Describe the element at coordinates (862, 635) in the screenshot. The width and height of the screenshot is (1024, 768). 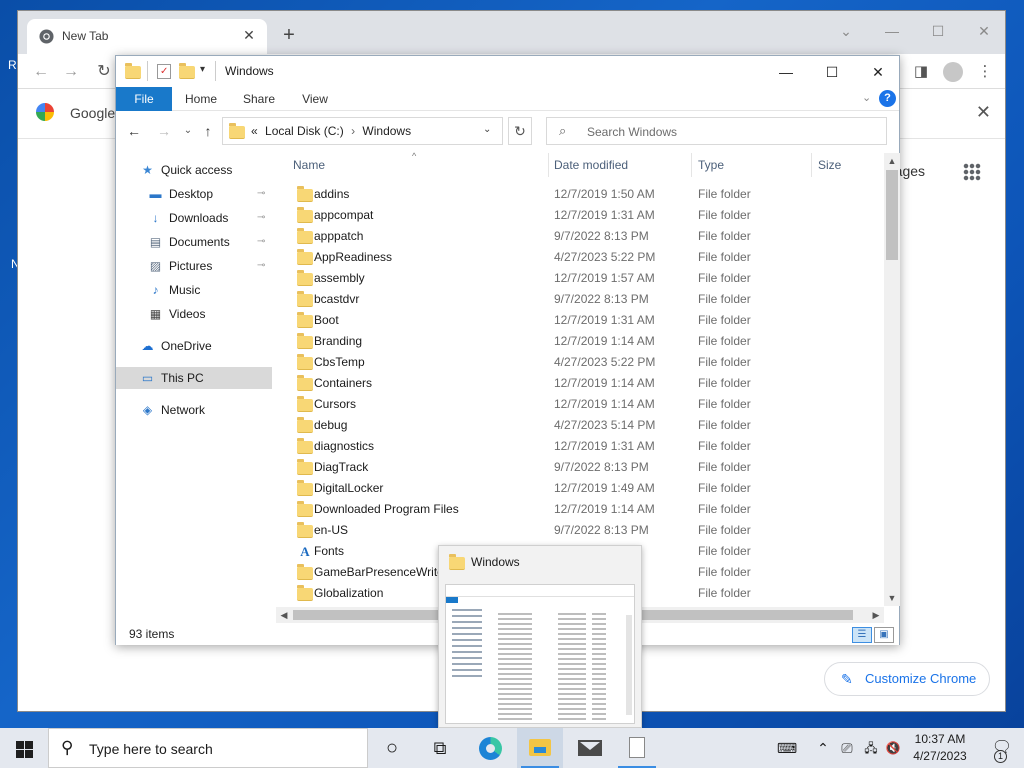
I see `details-view-icon: ☰` at that location.